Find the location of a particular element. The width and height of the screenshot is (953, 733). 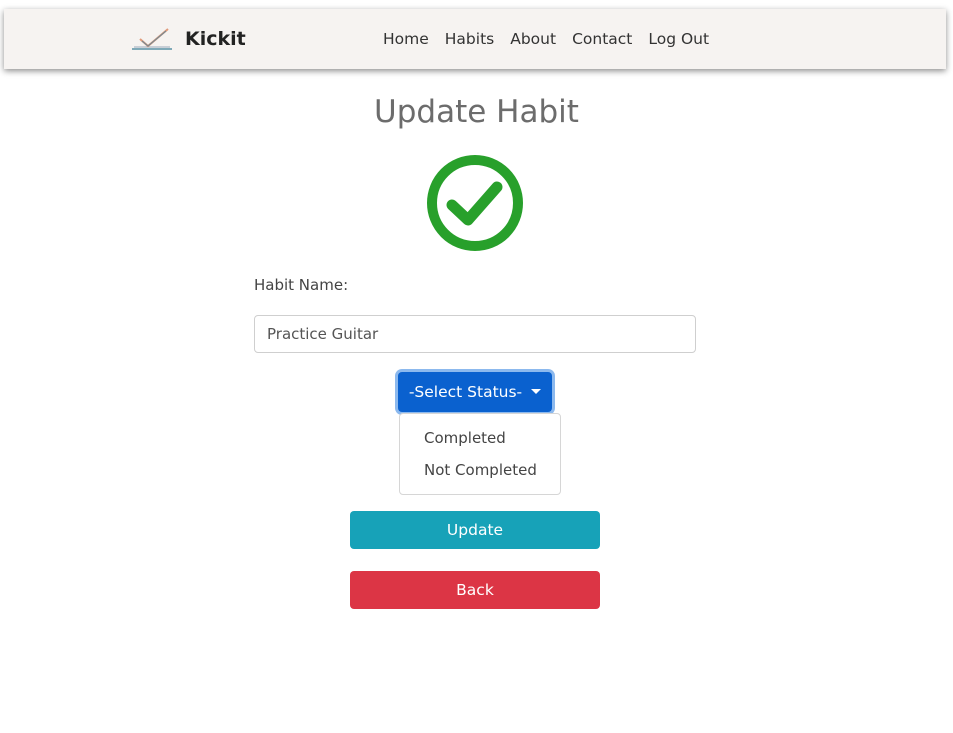

status-option-not-completed: Not Completed is located at coordinates (480, 470).